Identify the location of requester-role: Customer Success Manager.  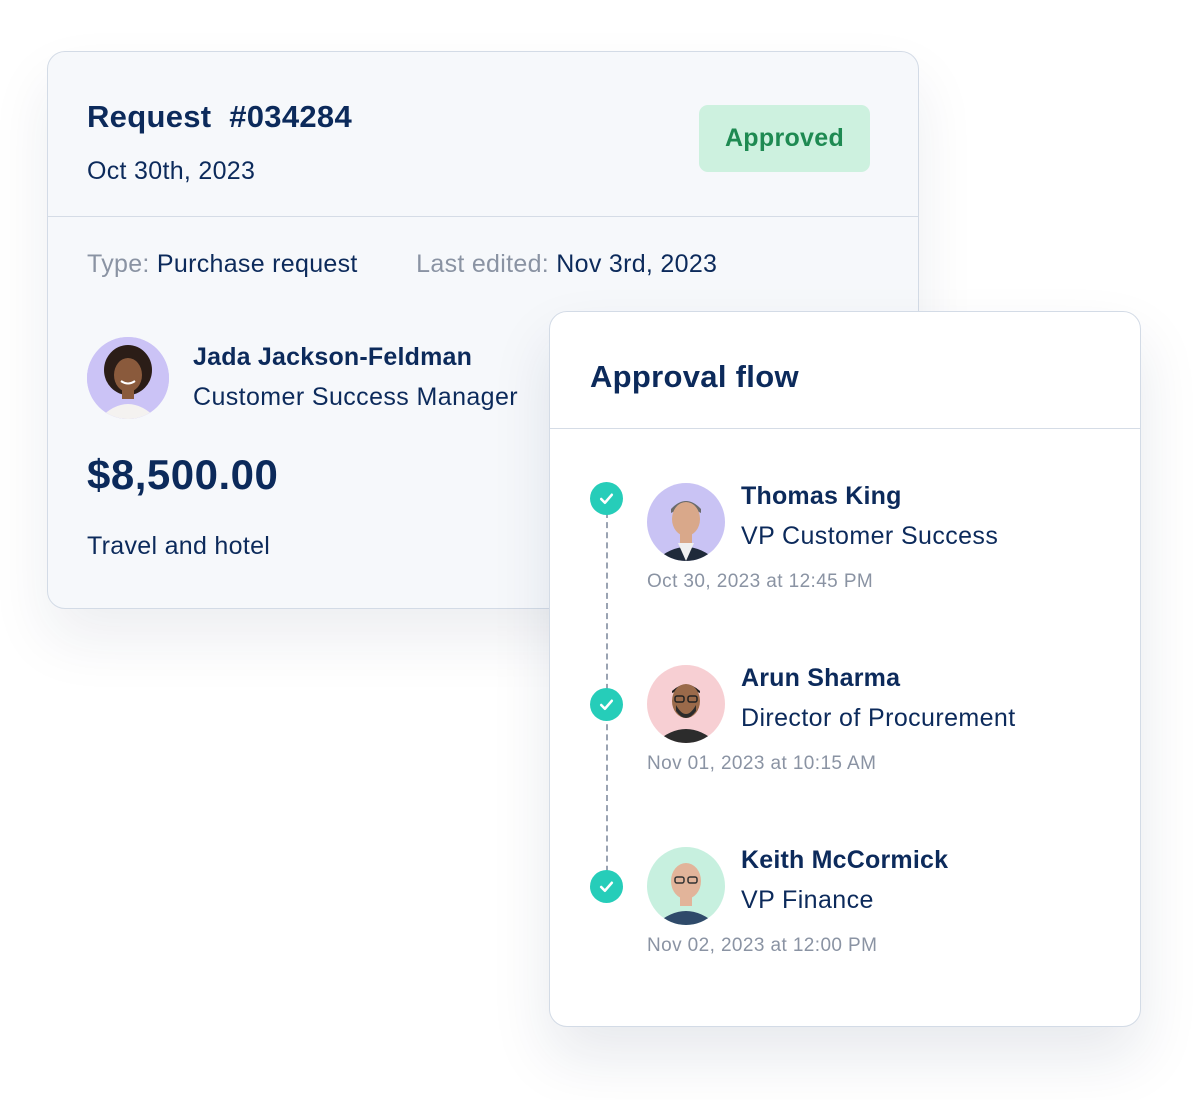
(356, 397).